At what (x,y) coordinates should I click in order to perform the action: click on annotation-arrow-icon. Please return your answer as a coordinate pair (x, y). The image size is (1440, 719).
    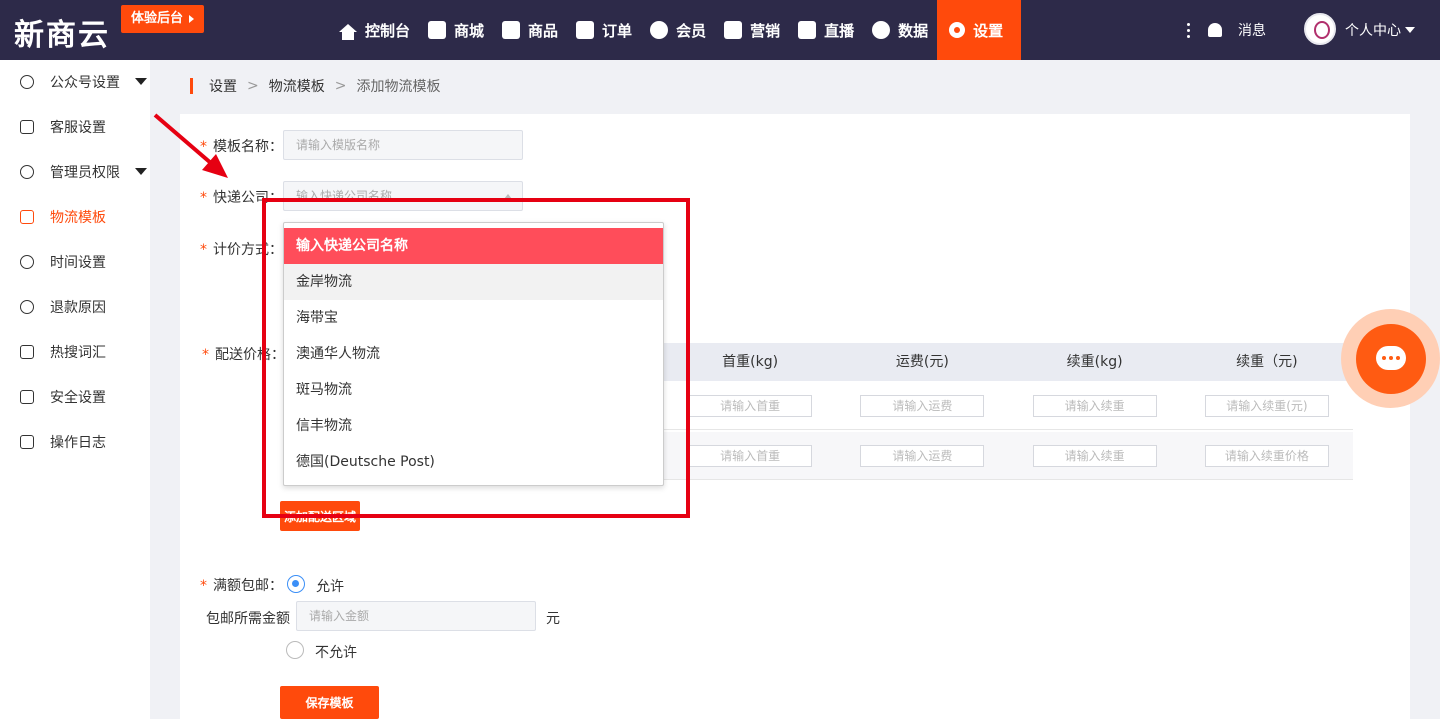
    Looking at the image, I should click on (190, 145).